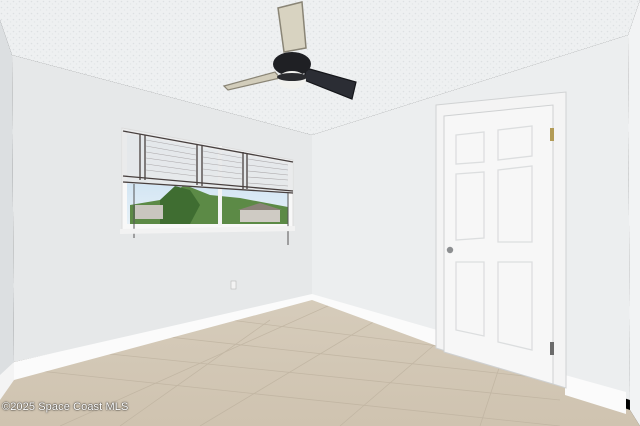 This screenshot has width=640, height=426. I want to click on door-knob, so click(450, 250).